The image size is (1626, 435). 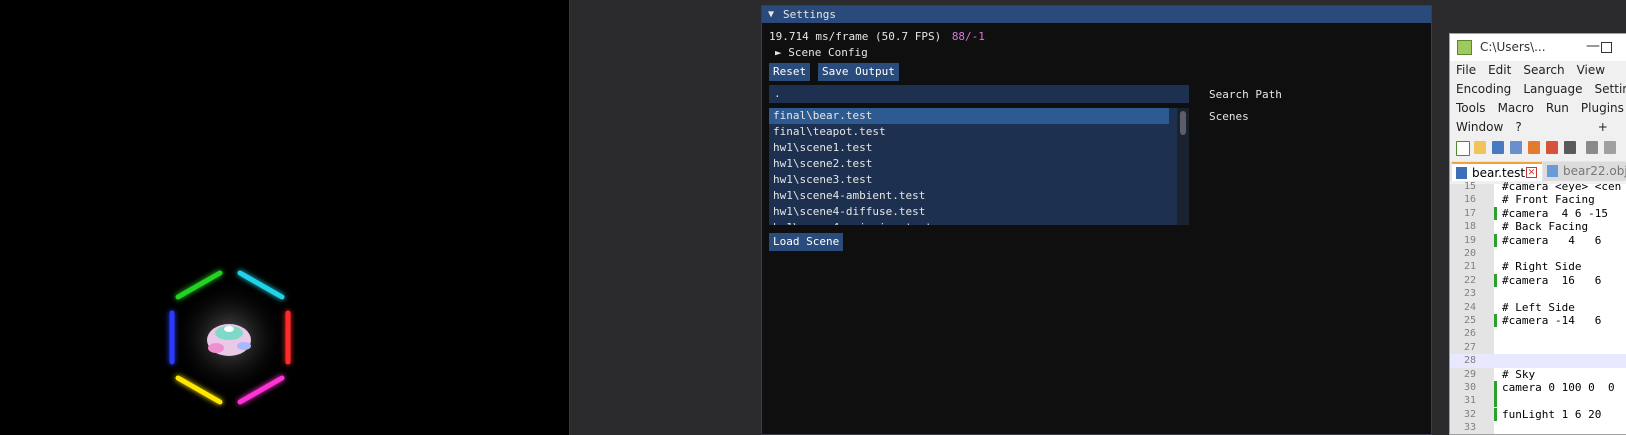 I want to click on scenes-scroll-thumb, so click(x=1183, y=123).